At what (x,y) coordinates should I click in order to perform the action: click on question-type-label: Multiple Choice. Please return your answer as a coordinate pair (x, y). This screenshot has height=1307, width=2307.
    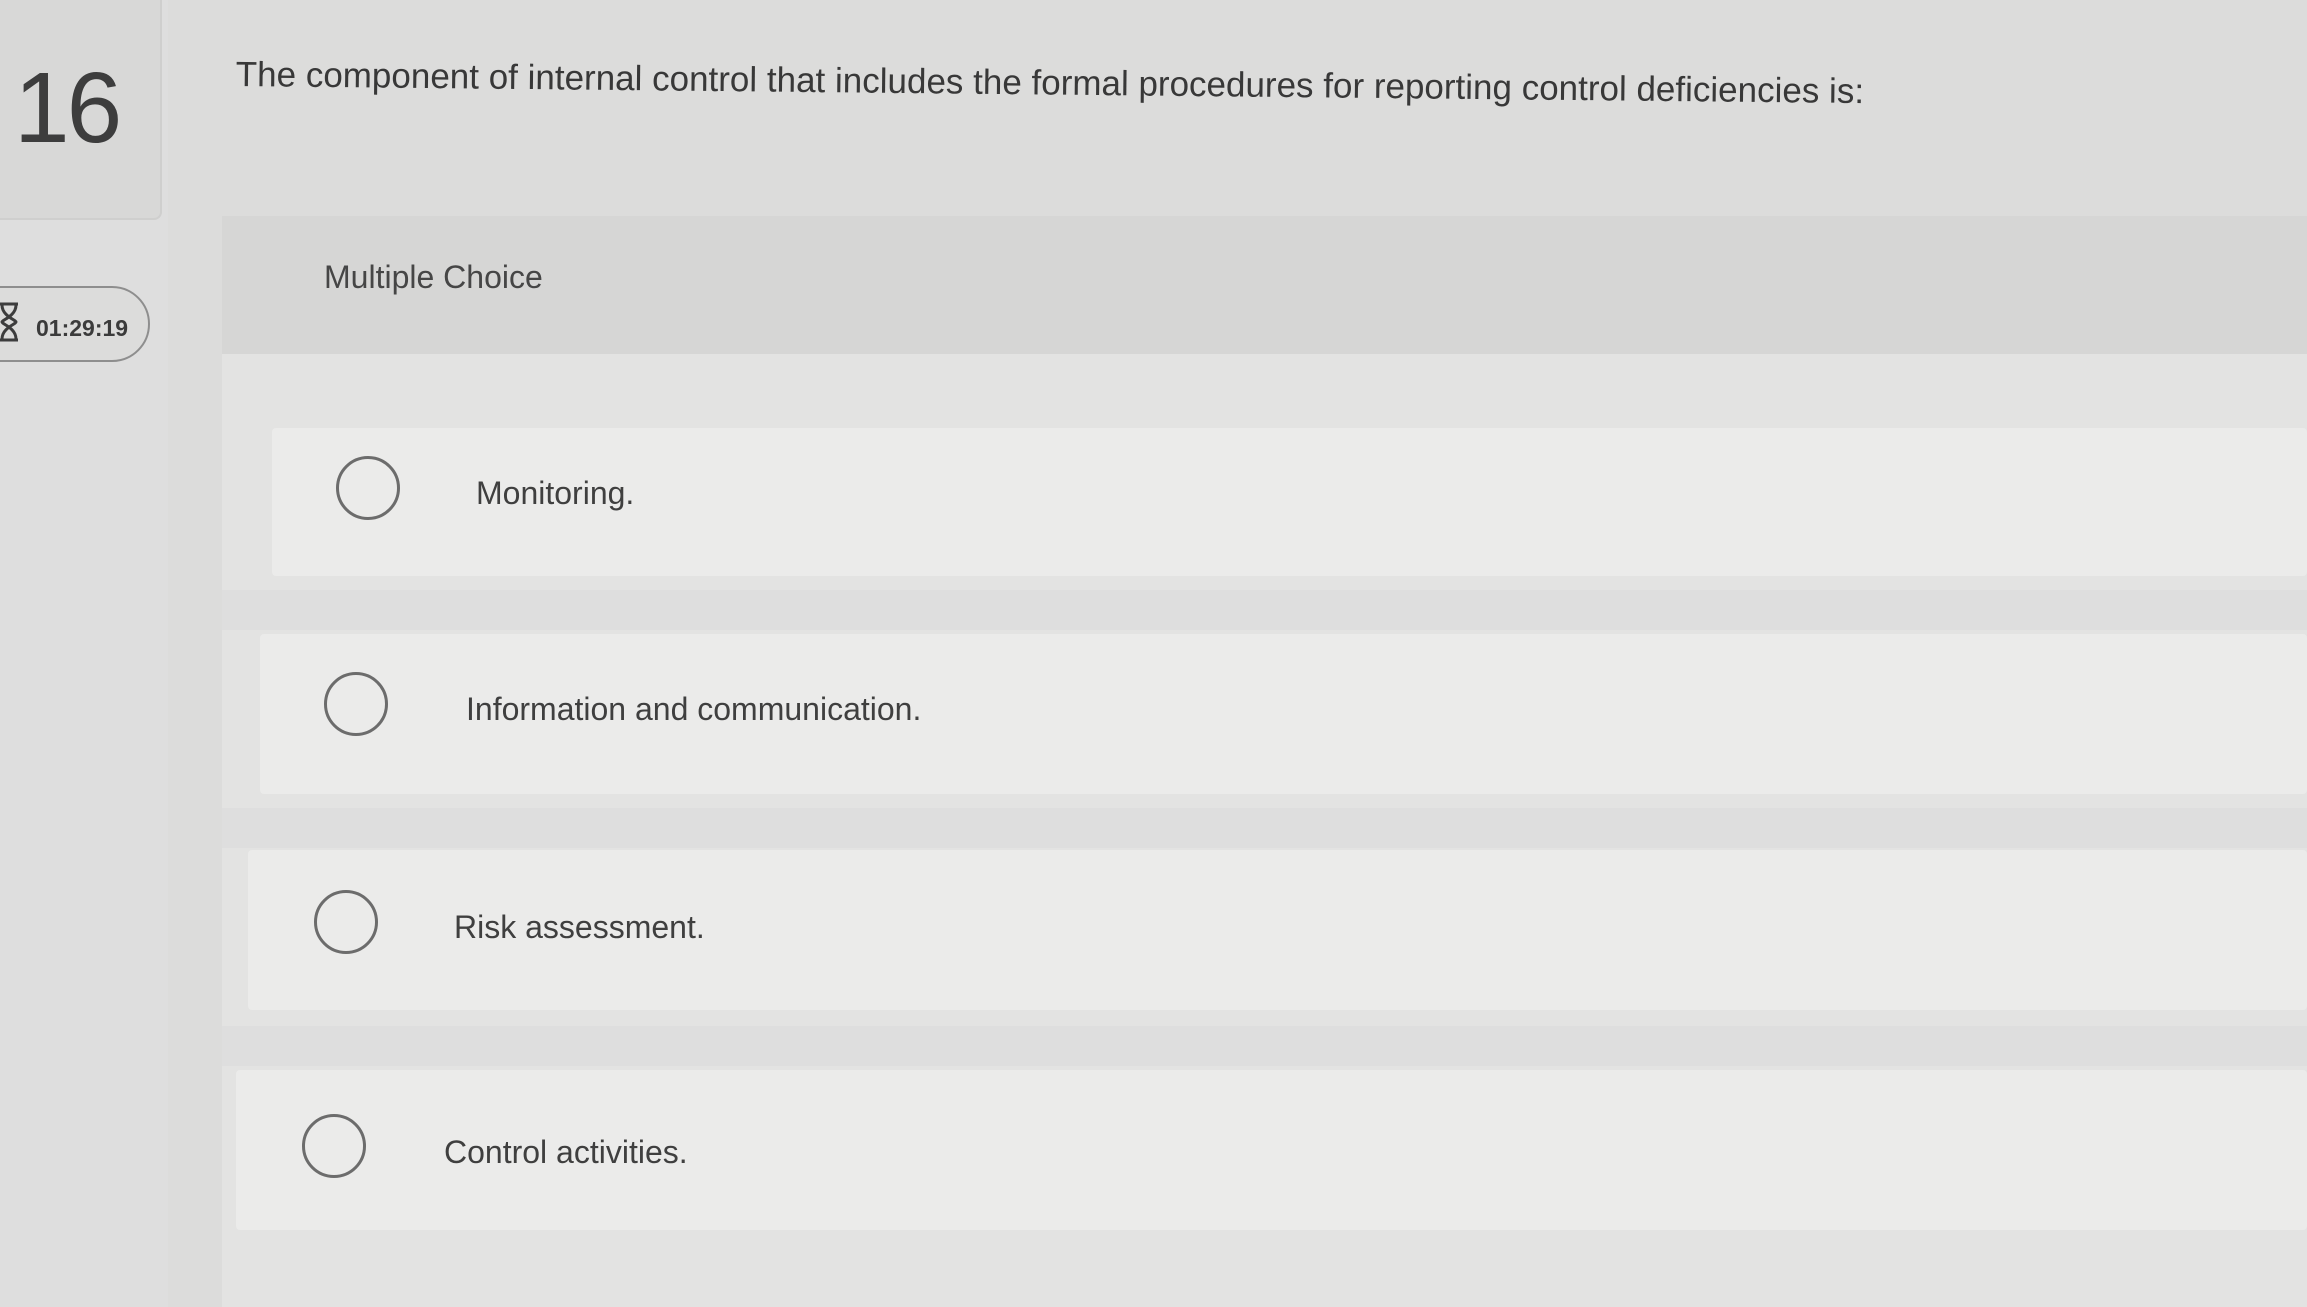
    Looking at the image, I should click on (433, 277).